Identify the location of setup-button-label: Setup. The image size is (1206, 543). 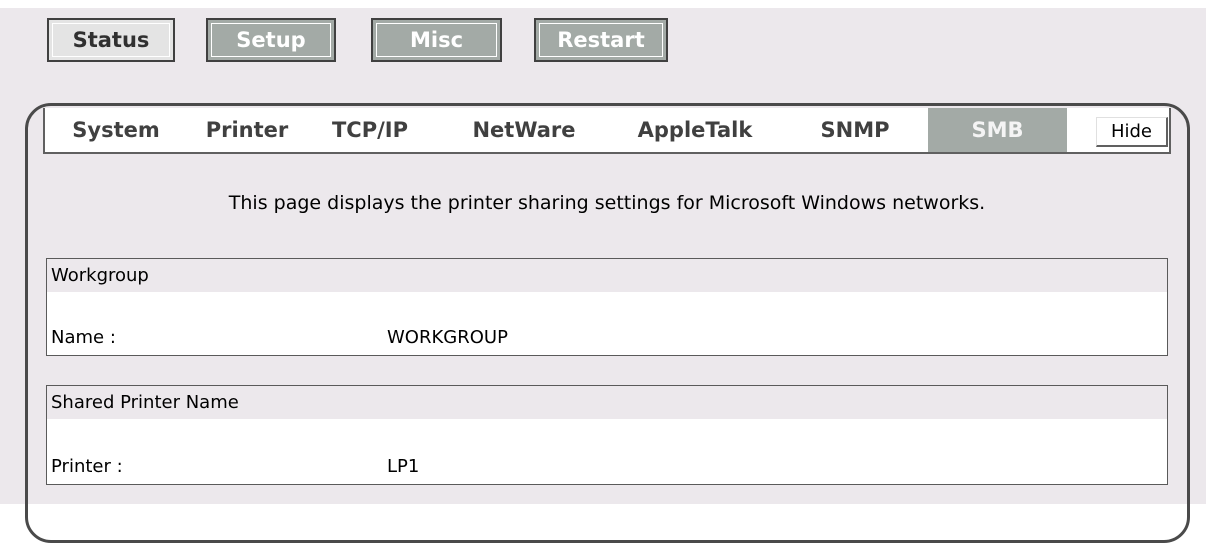
(271, 40).